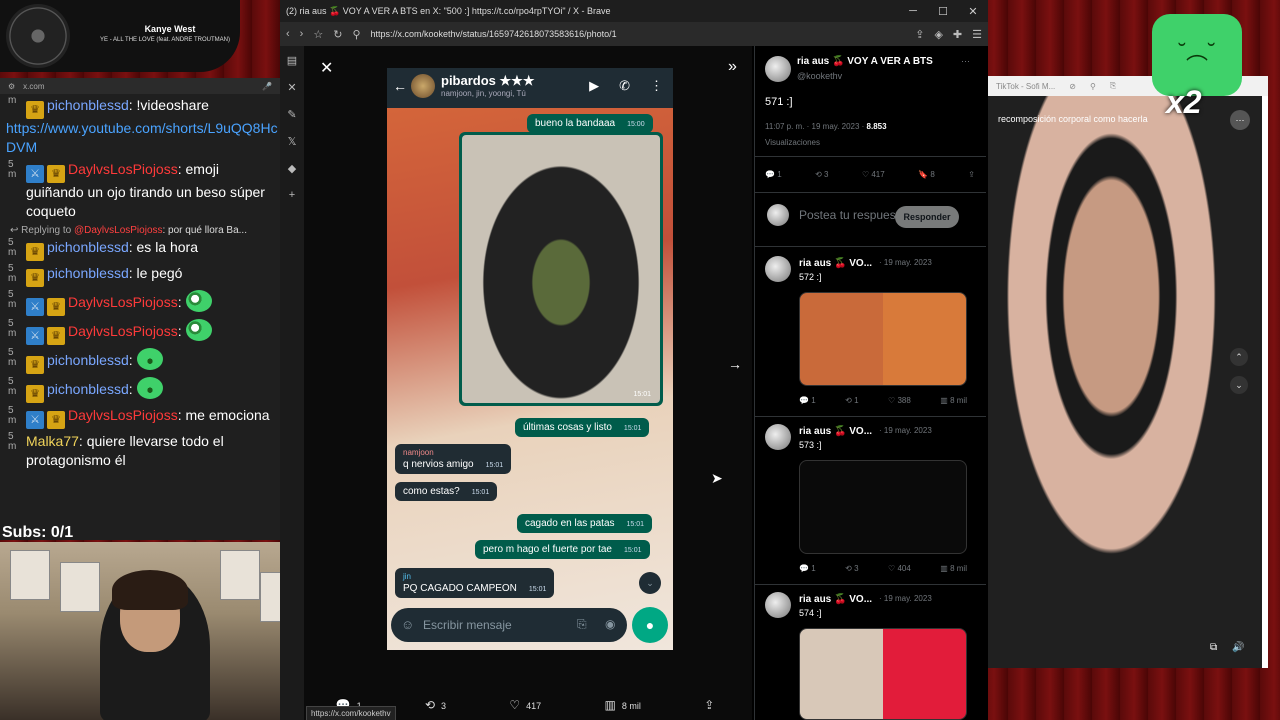  I want to click on x-logo-icon: 𝕏, so click(292, 141).